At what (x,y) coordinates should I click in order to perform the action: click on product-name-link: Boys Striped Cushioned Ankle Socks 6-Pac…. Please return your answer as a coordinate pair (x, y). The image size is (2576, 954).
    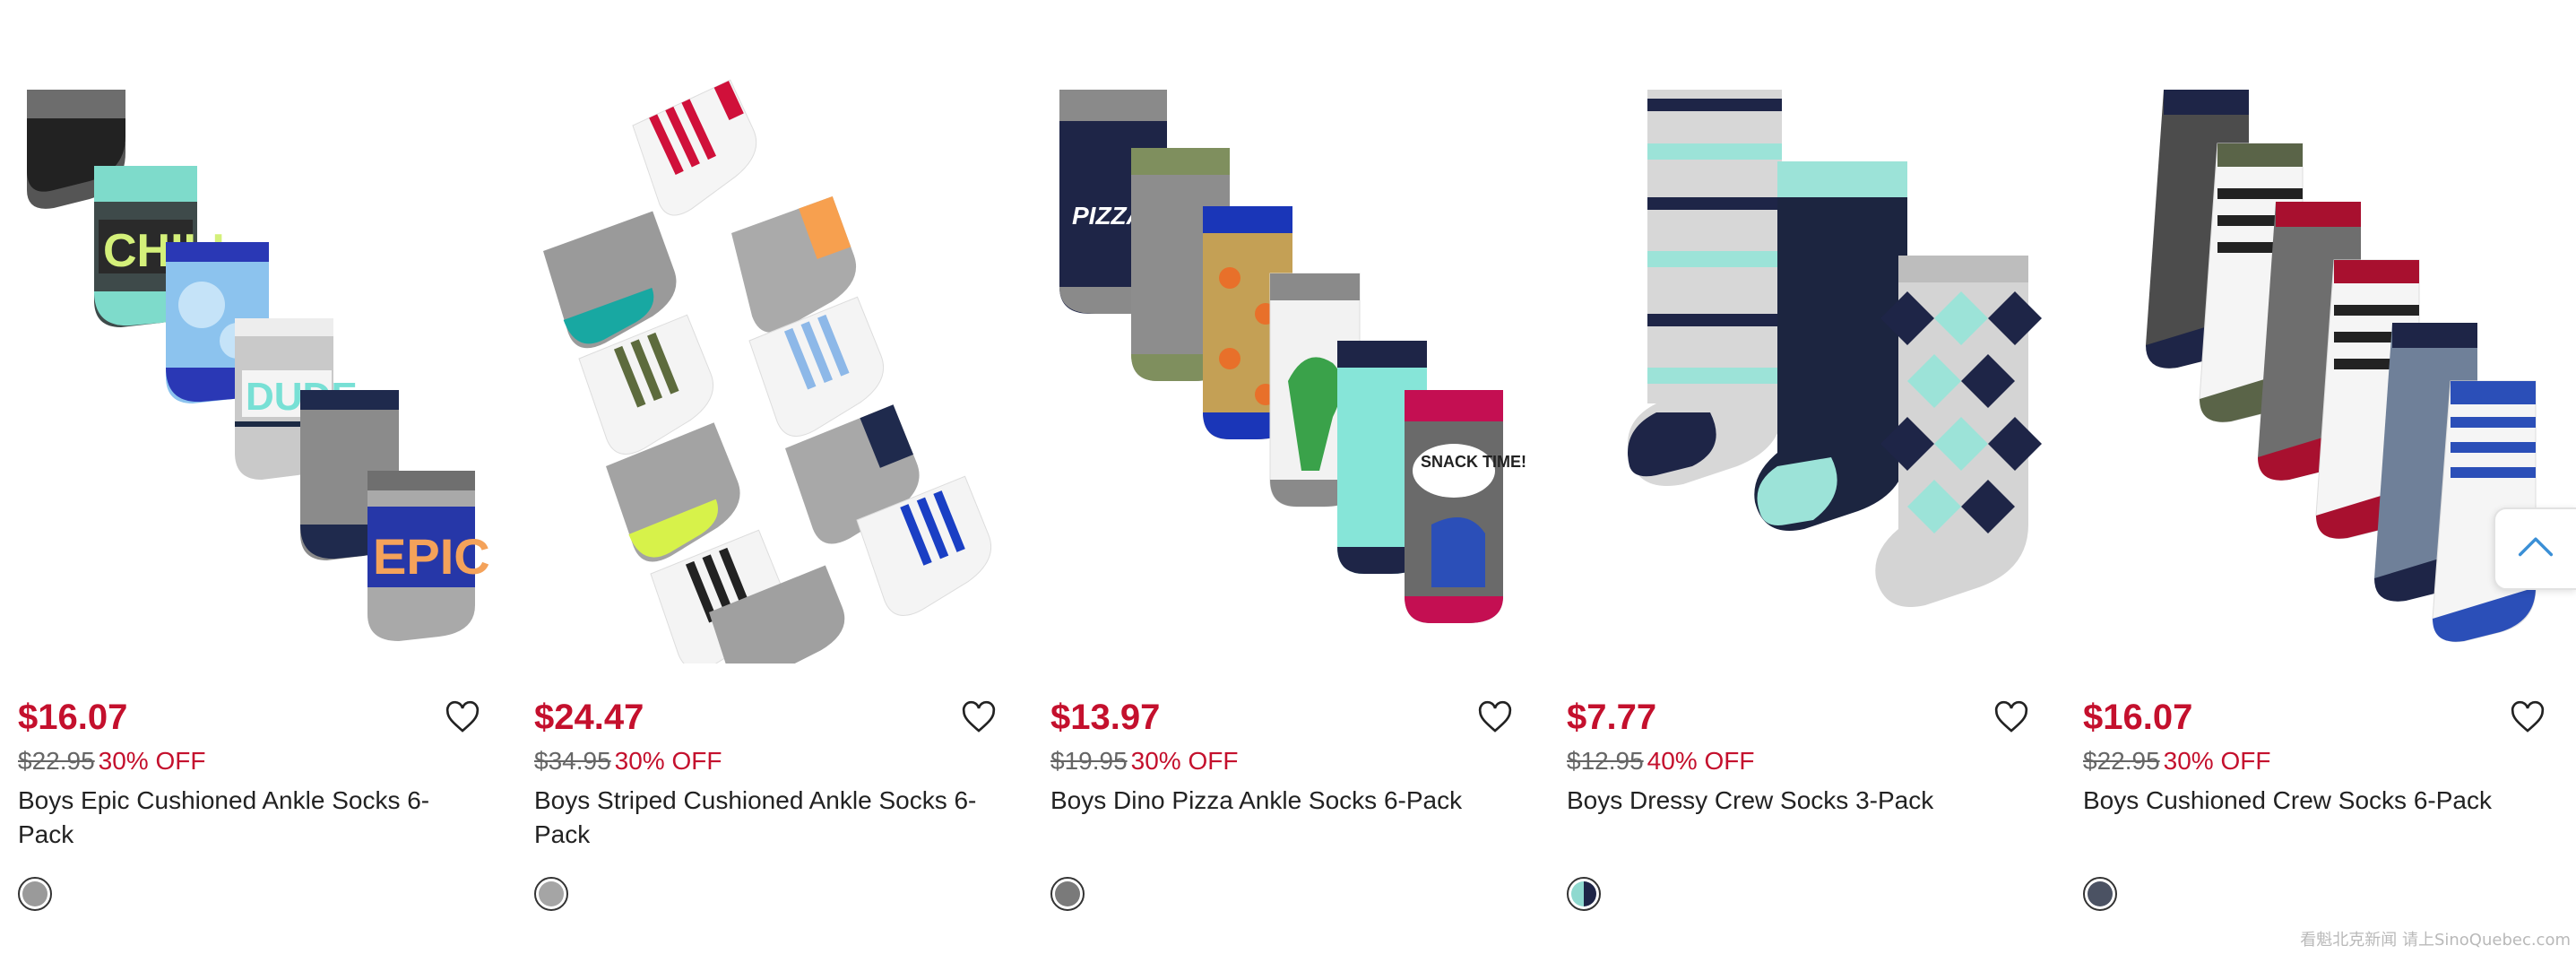
    Looking at the image, I should click on (758, 818).